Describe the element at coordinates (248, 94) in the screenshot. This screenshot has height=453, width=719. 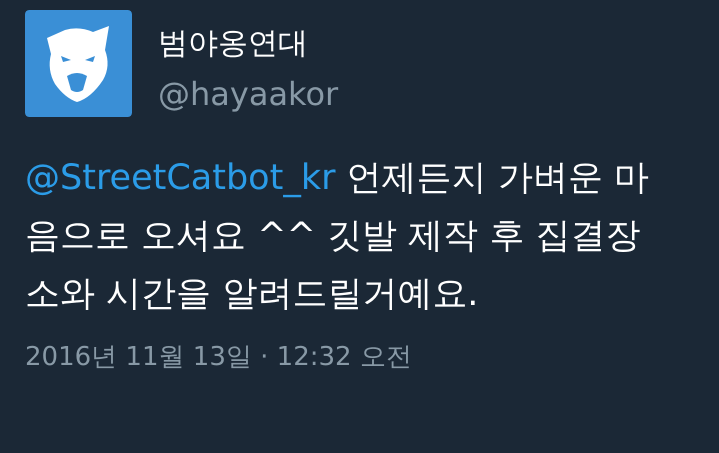
I see `author-handle: @hayaakor` at that location.